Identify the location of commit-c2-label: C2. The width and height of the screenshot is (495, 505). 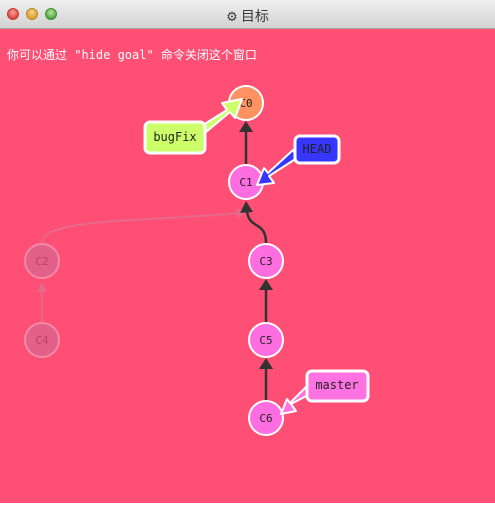
(41, 261).